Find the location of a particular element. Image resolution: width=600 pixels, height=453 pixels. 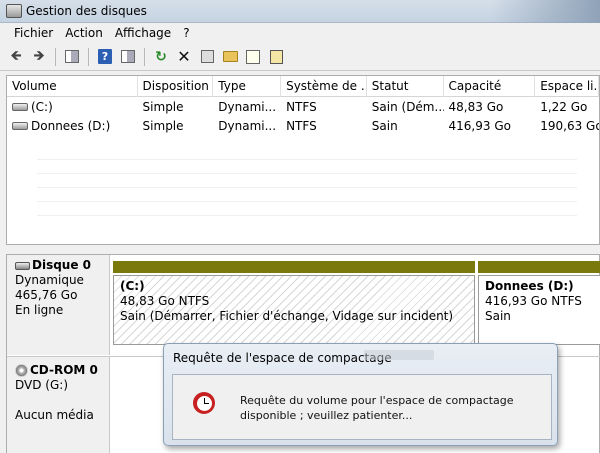

menu-action: Action is located at coordinates (84, 33).